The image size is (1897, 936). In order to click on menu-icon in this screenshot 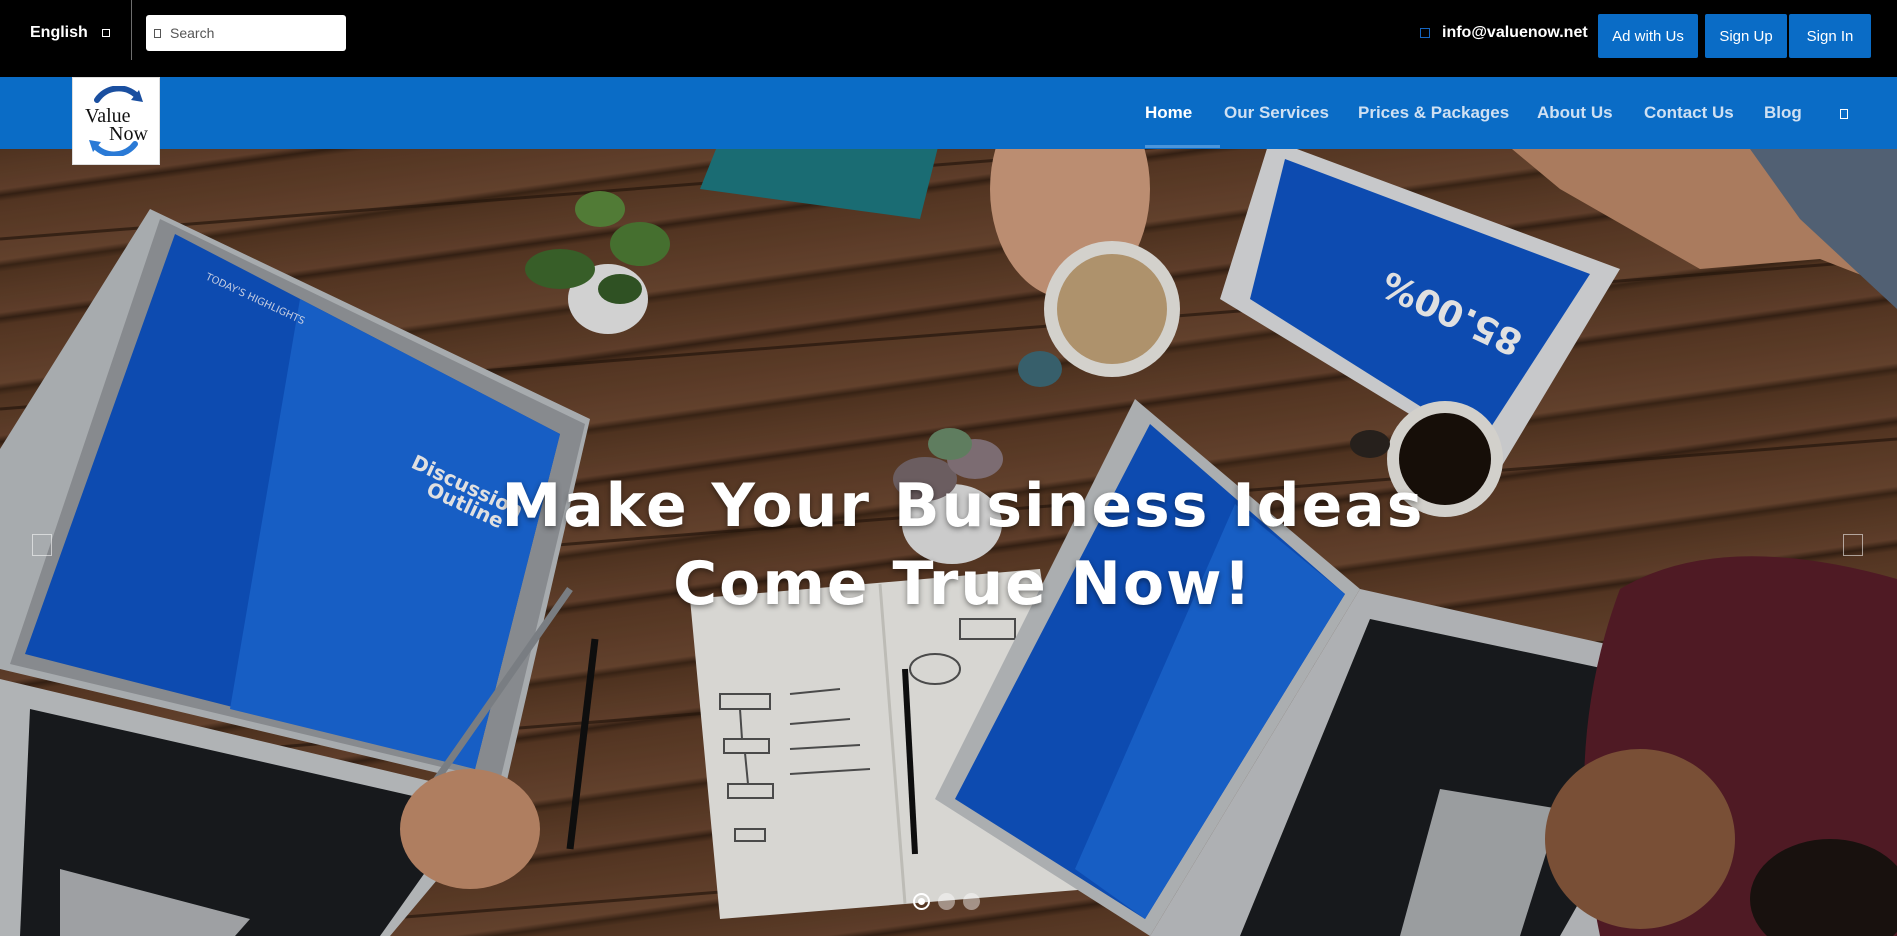, I will do `click(1844, 114)`.